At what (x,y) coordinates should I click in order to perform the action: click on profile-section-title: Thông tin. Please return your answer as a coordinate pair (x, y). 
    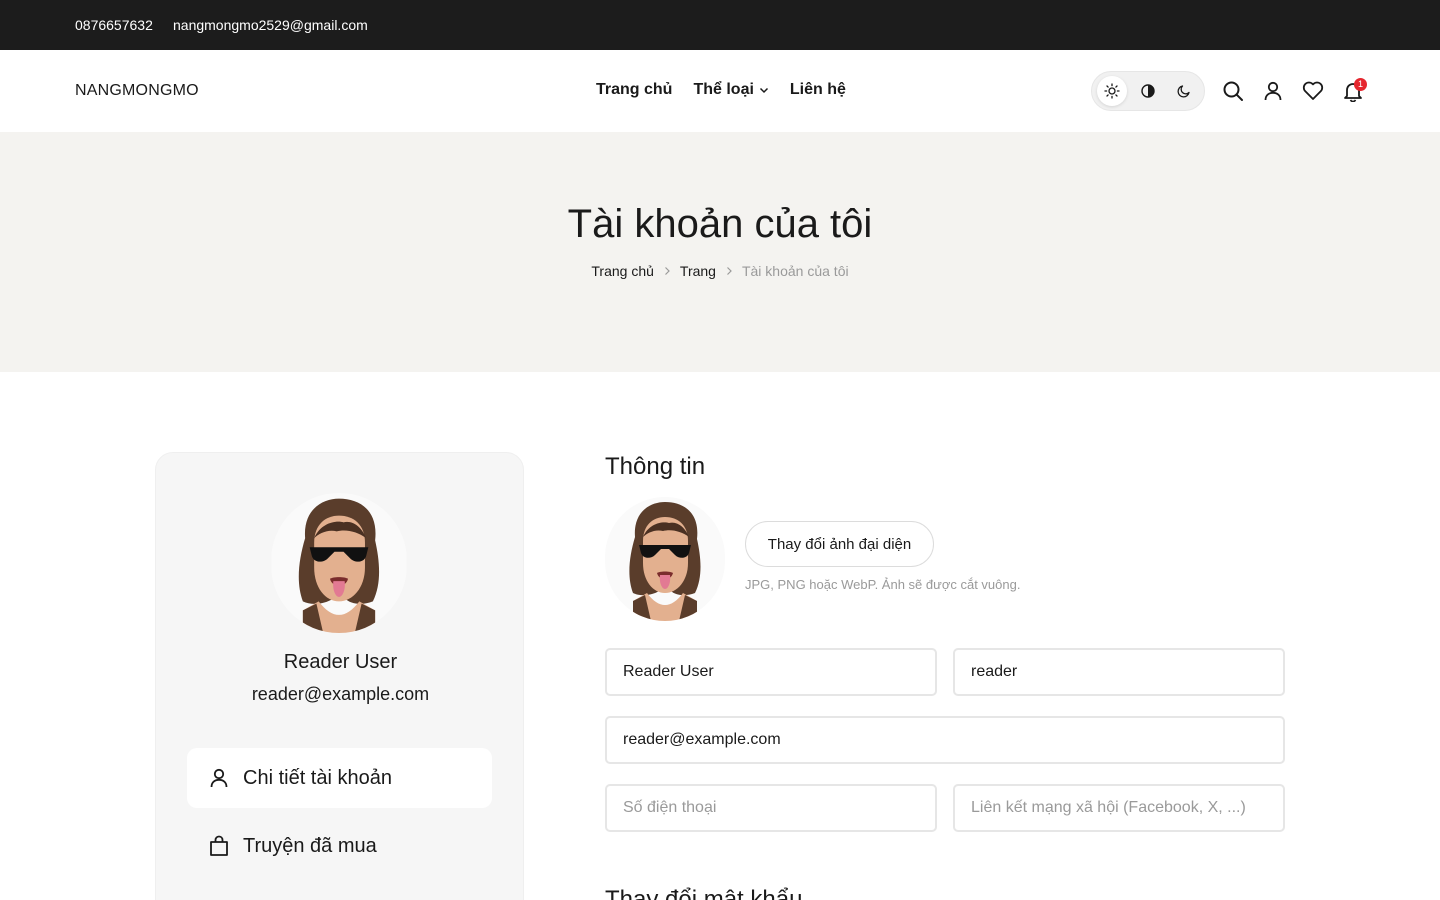
    Looking at the image, I should click on (655, 466).